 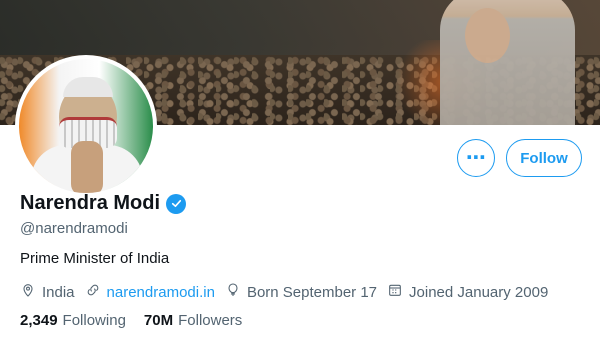 What do you see at coordinates (87, 167) in the screenshot?
I see `avatar-folded-hands` at bounding box center [87, 167].